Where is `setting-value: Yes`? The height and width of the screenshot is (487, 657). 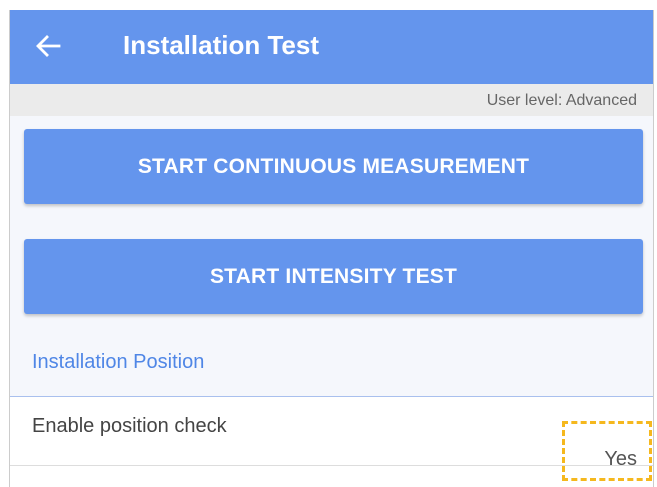 setting-value: Yes is located at coordinates (620, 459).